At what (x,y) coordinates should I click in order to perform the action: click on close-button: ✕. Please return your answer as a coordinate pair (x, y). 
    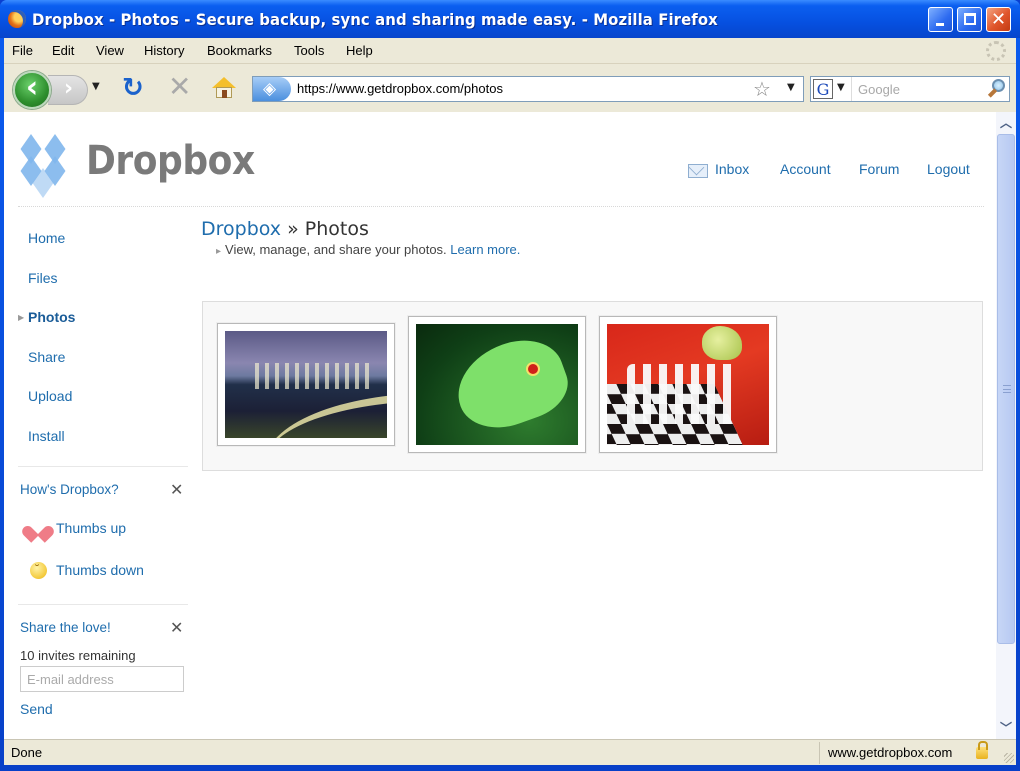
    Looking at the image, I should click on (998, 19).